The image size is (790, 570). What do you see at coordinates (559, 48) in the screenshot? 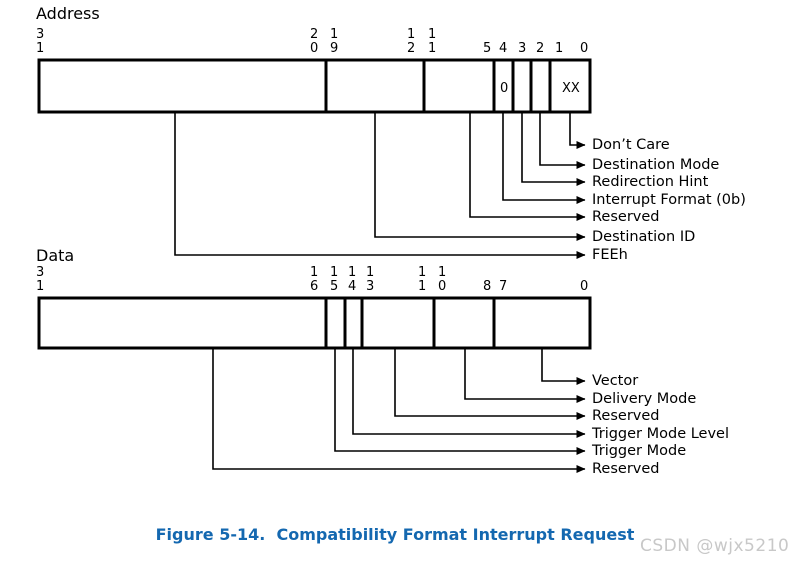
I see `address-bit-label-1: 1` at bounding box center [559, 48].